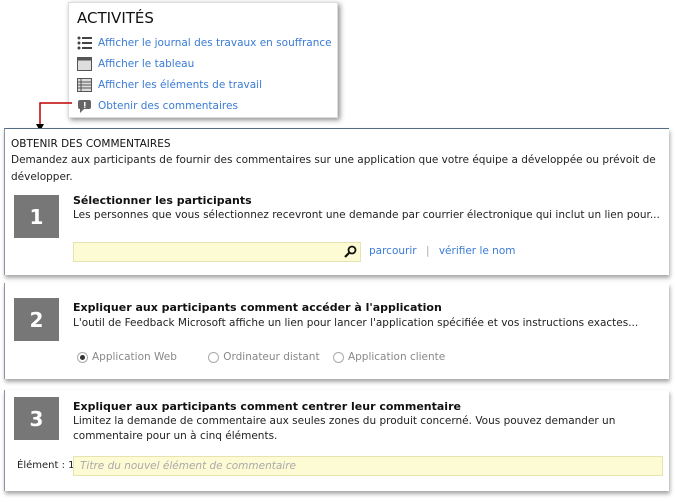 The height and width of the screenshot is (502, 675). I want to click on radio-label: Application Web, so click(134, 357).